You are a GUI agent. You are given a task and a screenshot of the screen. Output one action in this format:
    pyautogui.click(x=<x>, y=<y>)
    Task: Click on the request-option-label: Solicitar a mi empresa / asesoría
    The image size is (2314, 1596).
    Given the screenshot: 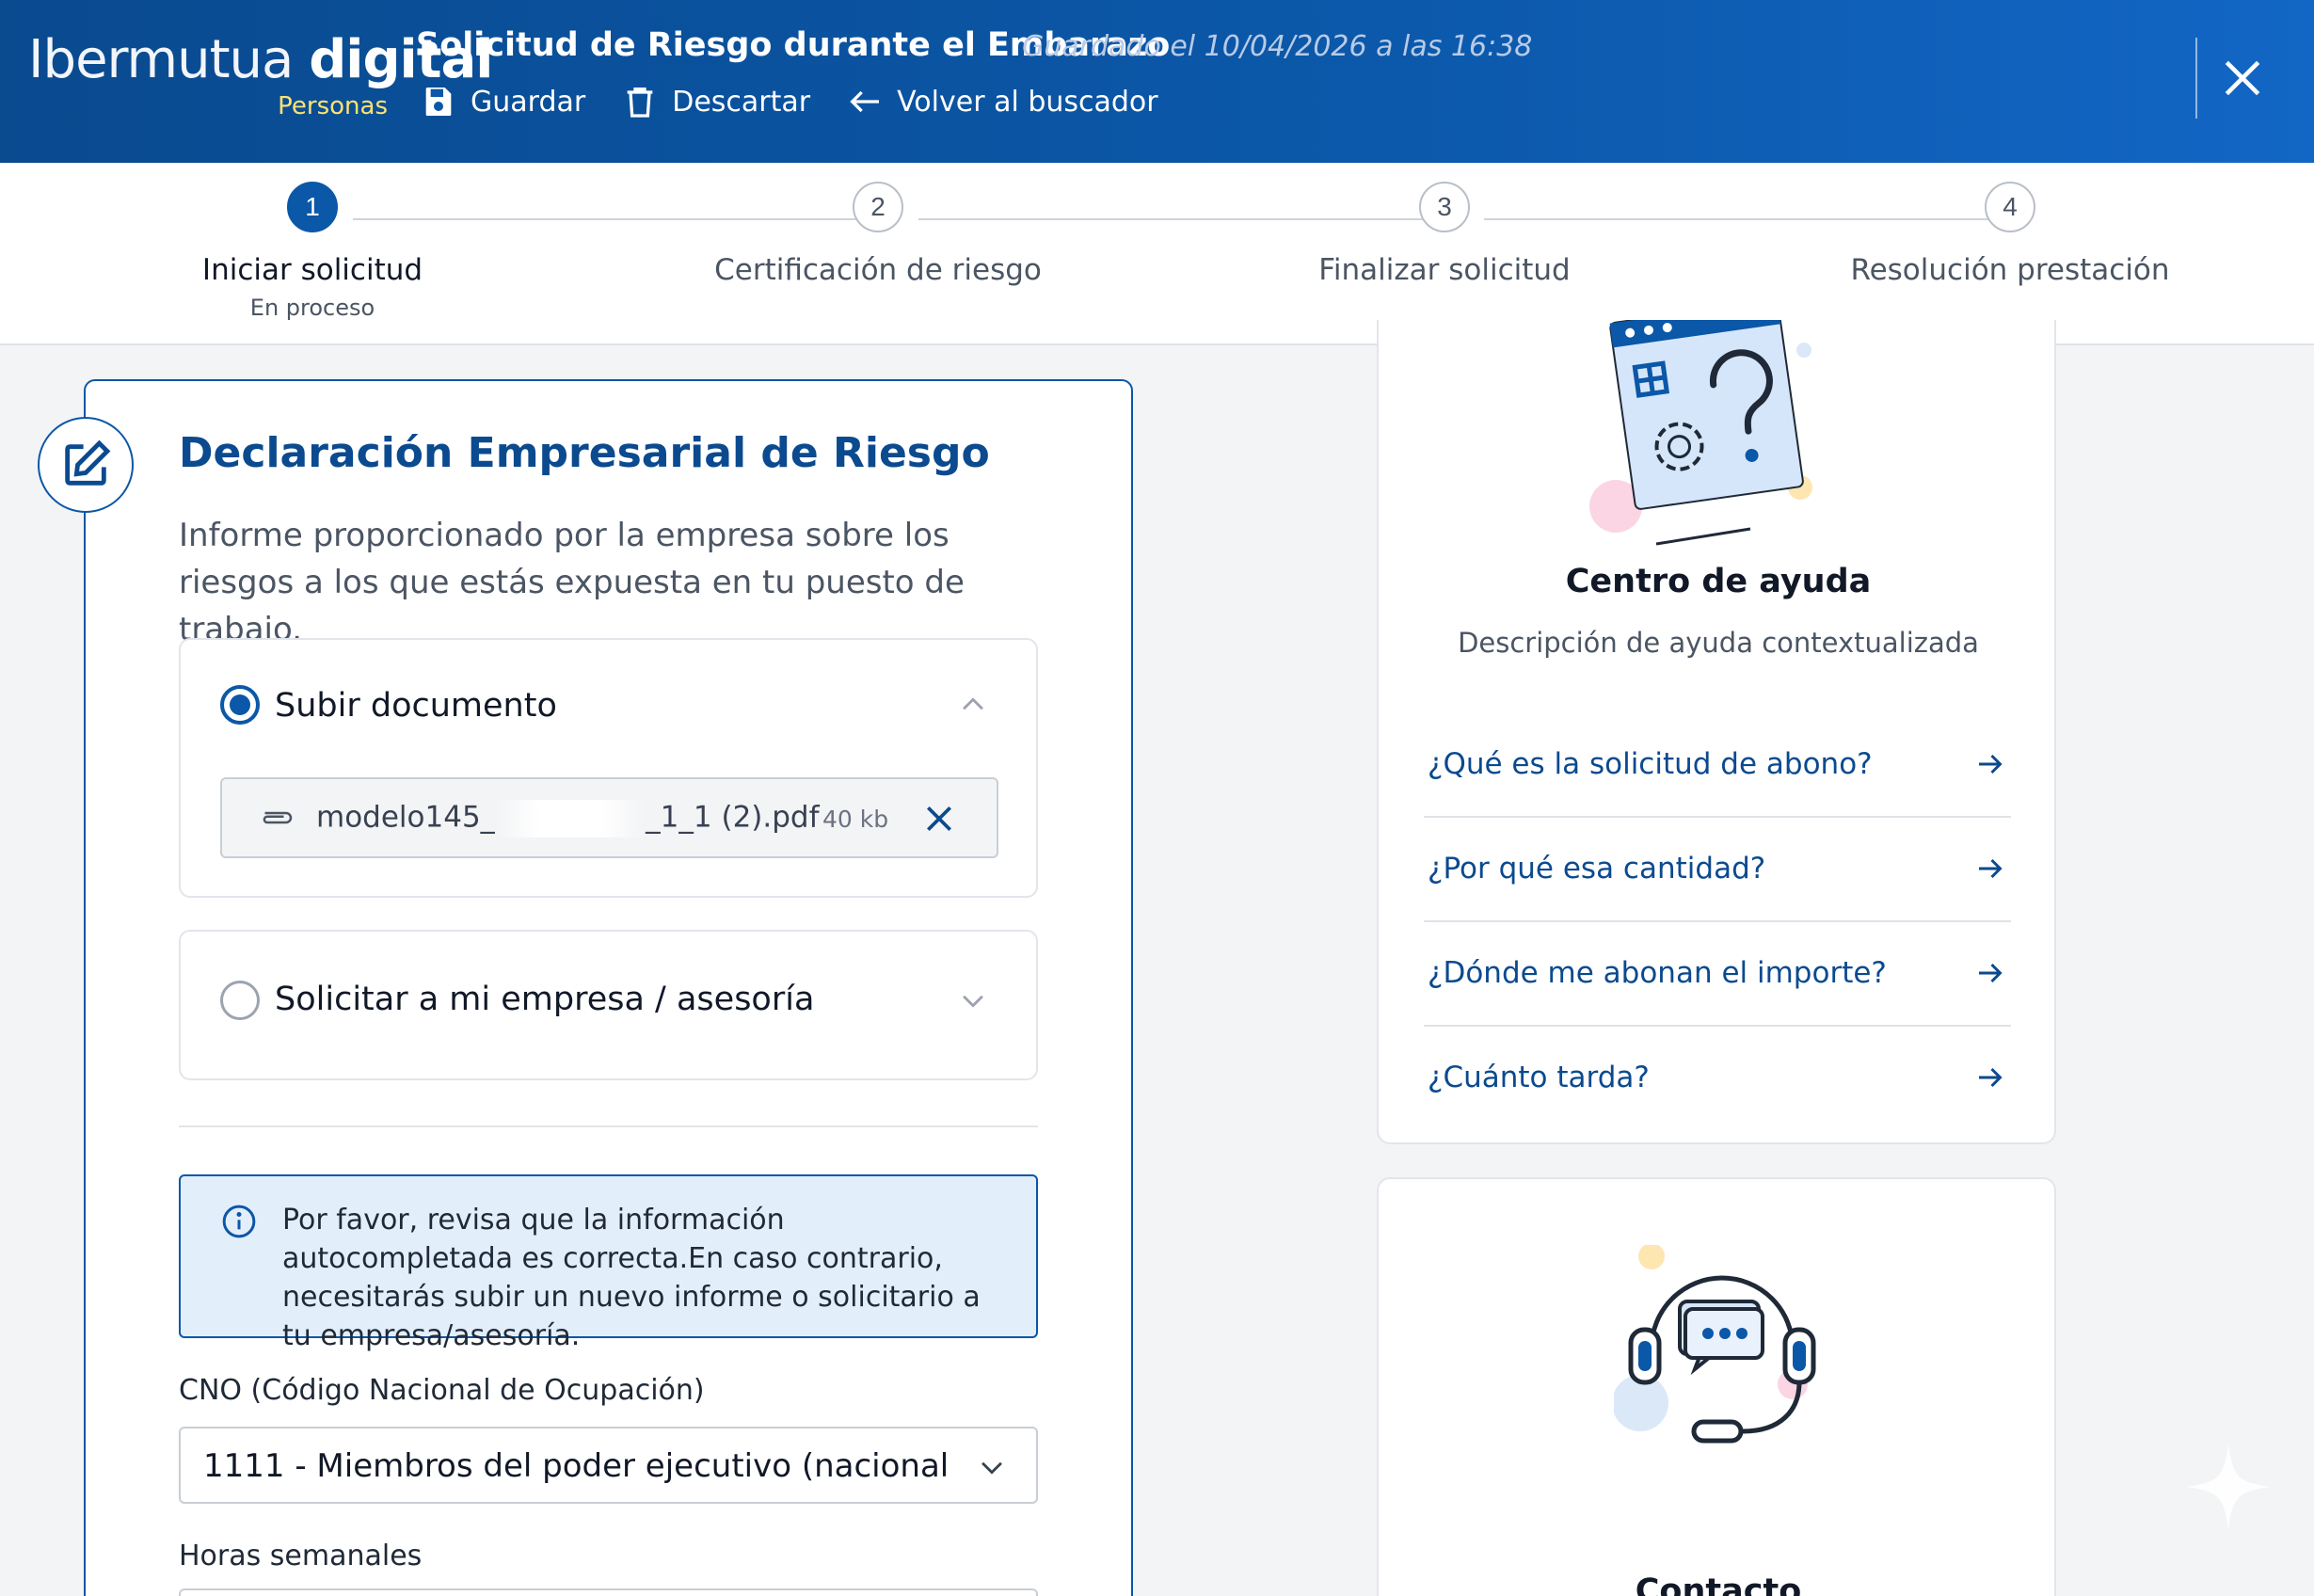 What is the action you would take?
    pyautogui.click(x=544, y=999)
    